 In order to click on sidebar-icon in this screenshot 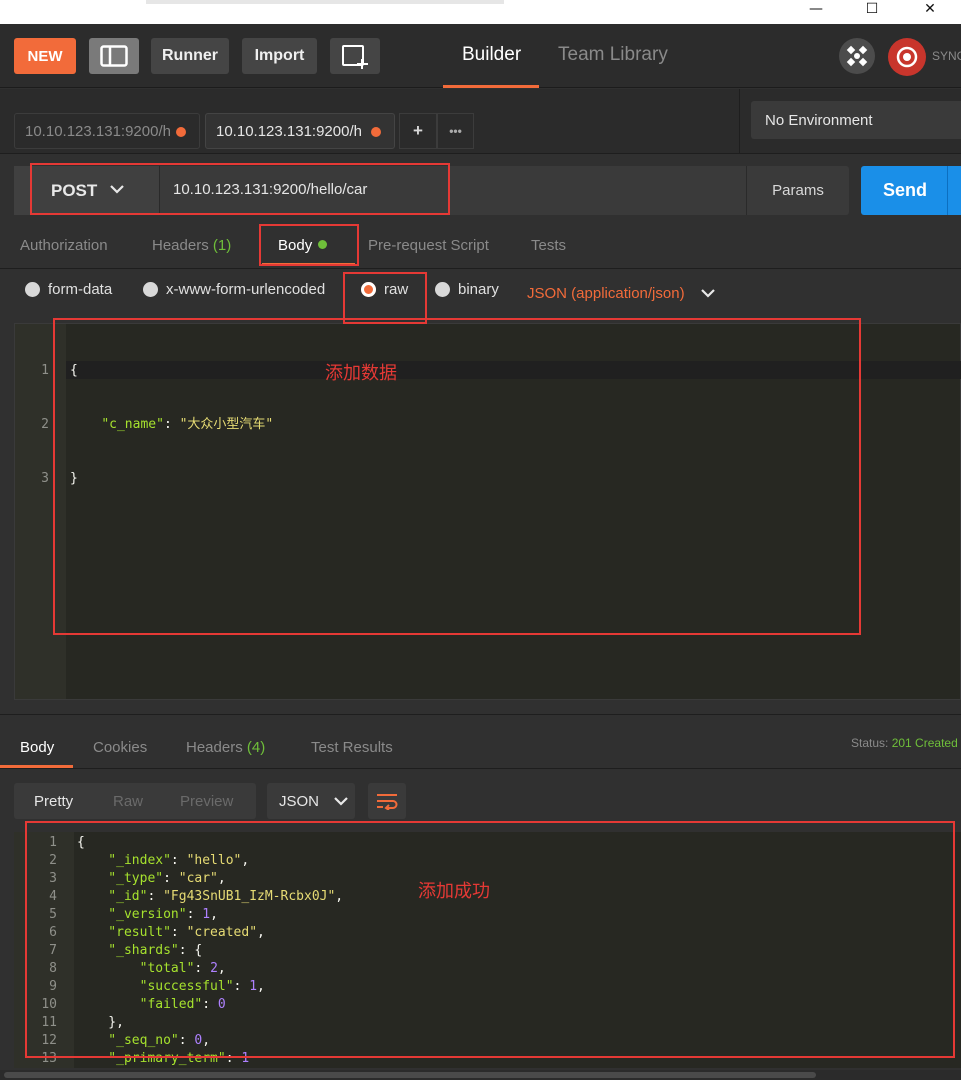, I will do `click(114, 56)`.